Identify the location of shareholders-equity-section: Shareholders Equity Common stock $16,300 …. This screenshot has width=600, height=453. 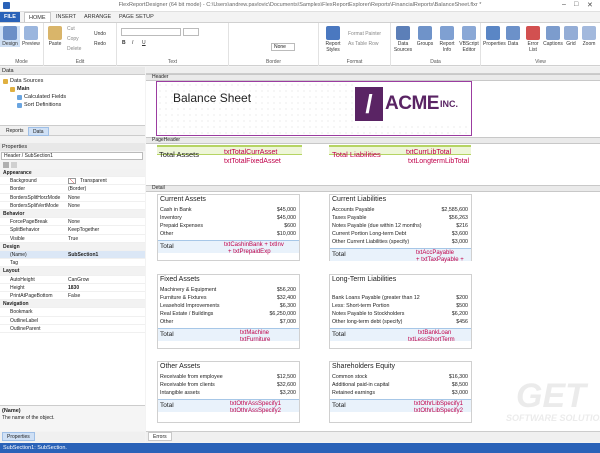
(400, 392).